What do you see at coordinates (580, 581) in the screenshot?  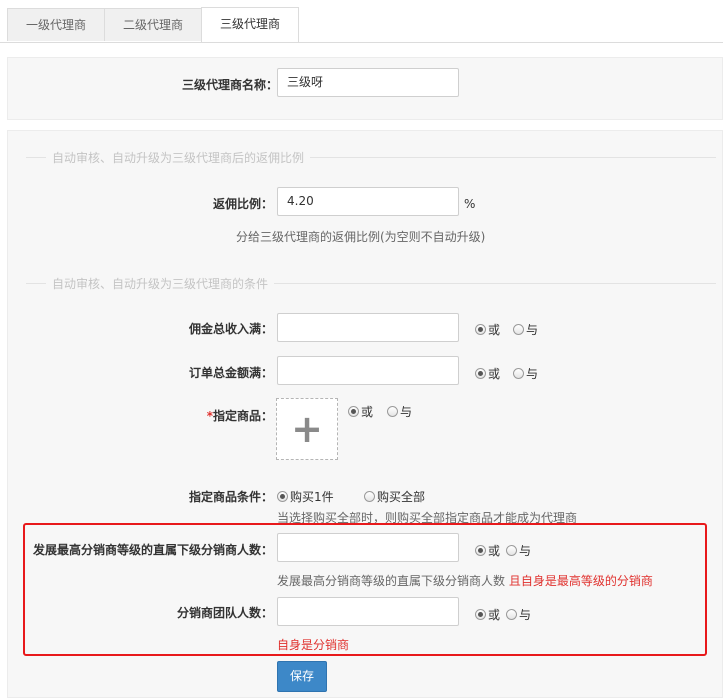 I see `direct-subordinates-hint-red: 且自身是最高等级的分销商` at bounding box center [580, 581].